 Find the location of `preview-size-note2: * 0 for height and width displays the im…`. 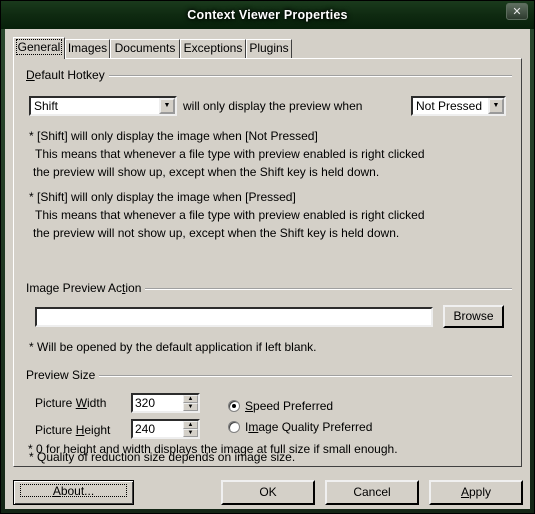

preview-size-note2: * 0 for height and width displays the im… is located at coordinates (213, 449).